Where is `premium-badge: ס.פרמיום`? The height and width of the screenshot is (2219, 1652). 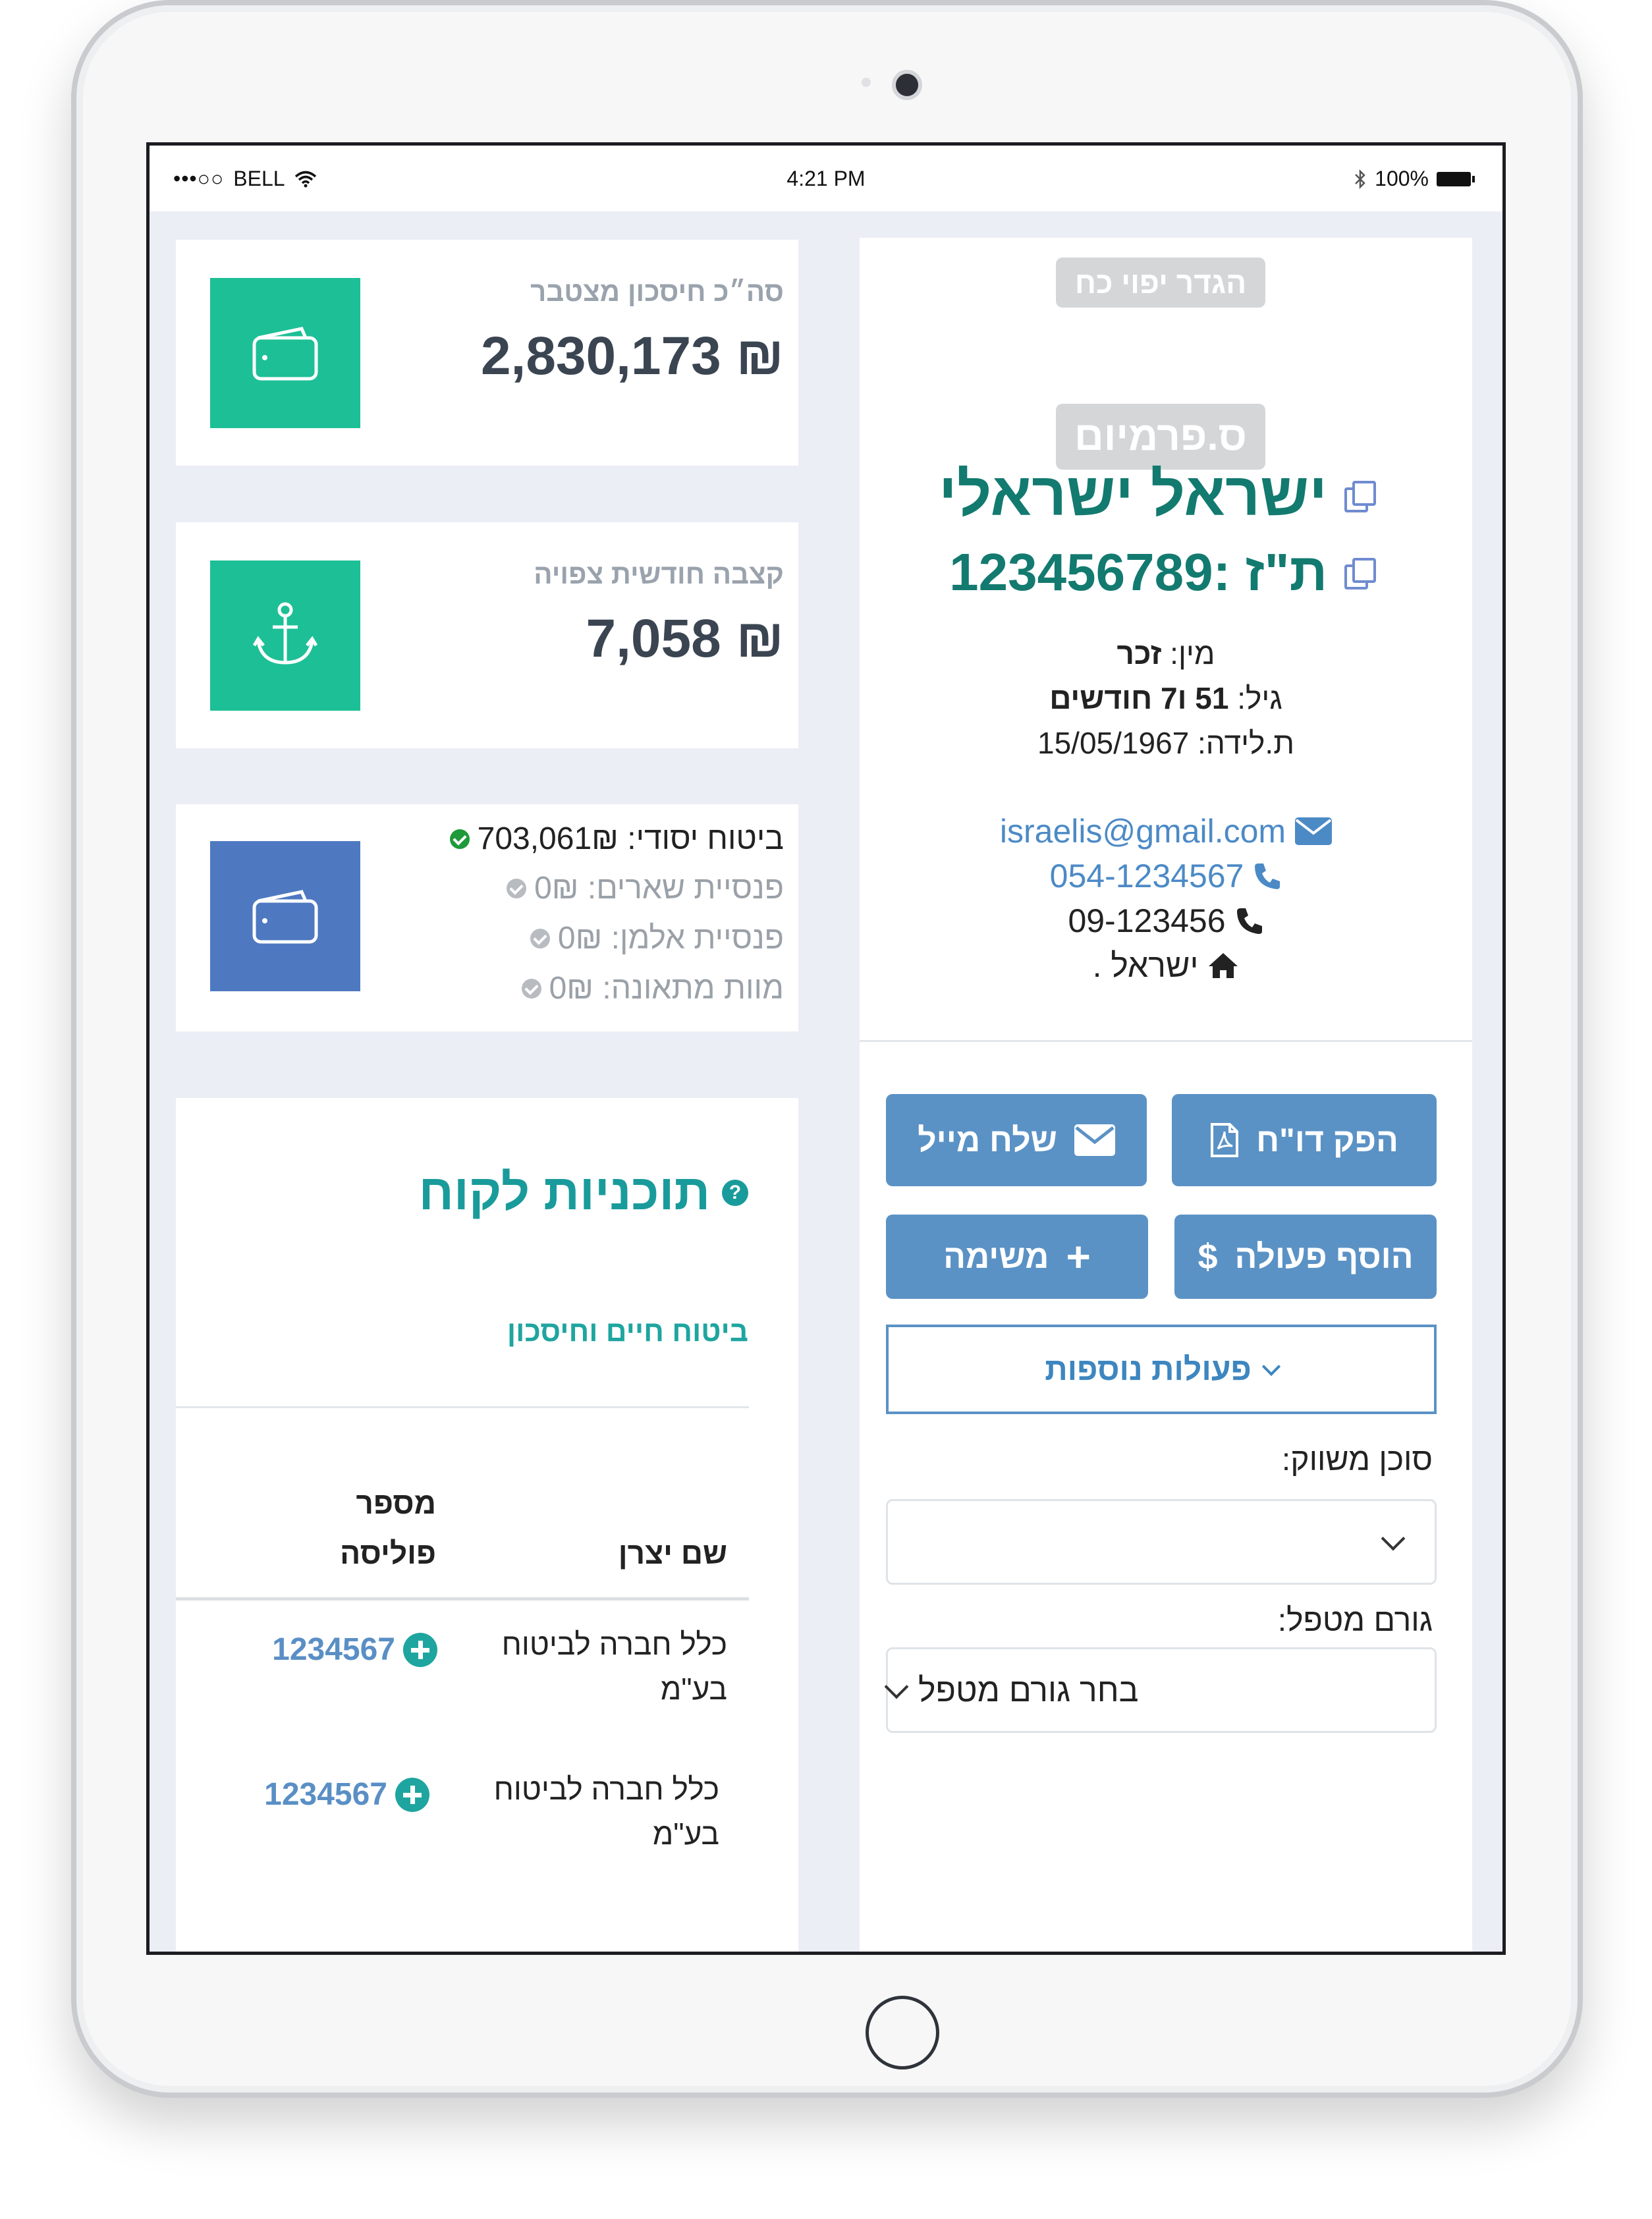 premium-badge: ס.פרמיום is located at coordinates (1160, 437).